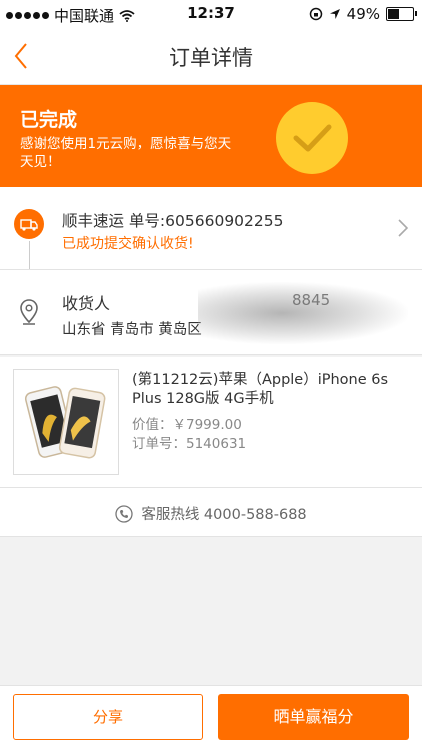  Describe the element at coordinates (29, 255) in the screenshot. I see `timeline-line` at that location.